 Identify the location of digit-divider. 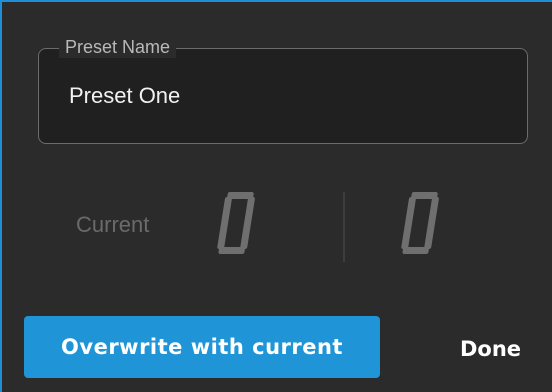
(344, 227).